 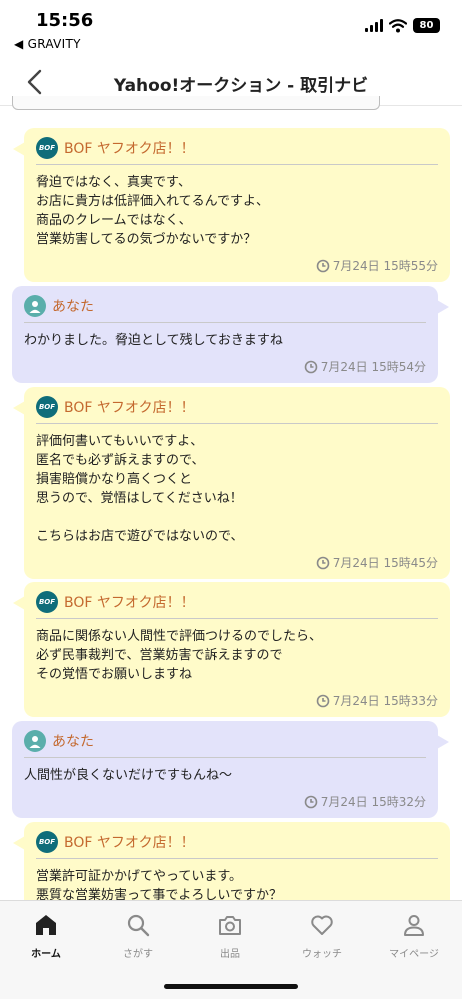 I want to click on search-icon, so click(x=138, y=925).